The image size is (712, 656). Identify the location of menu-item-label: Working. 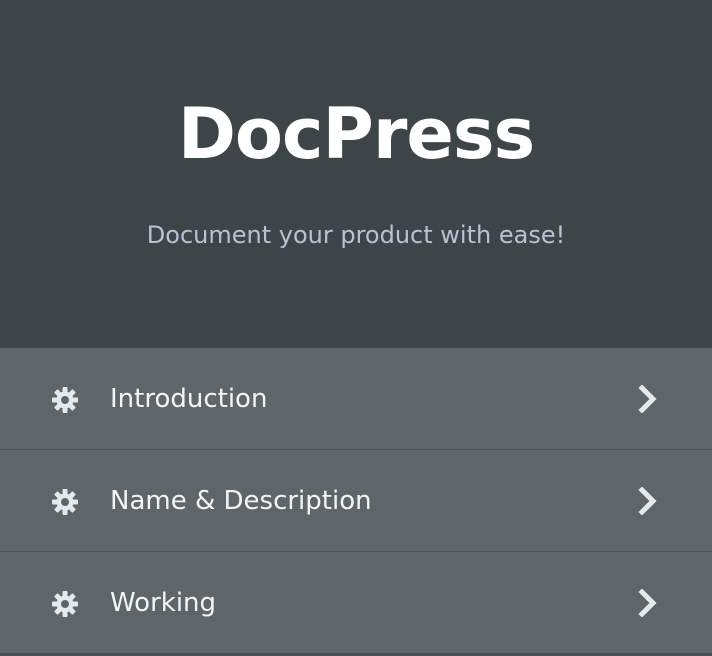
(163, 603).